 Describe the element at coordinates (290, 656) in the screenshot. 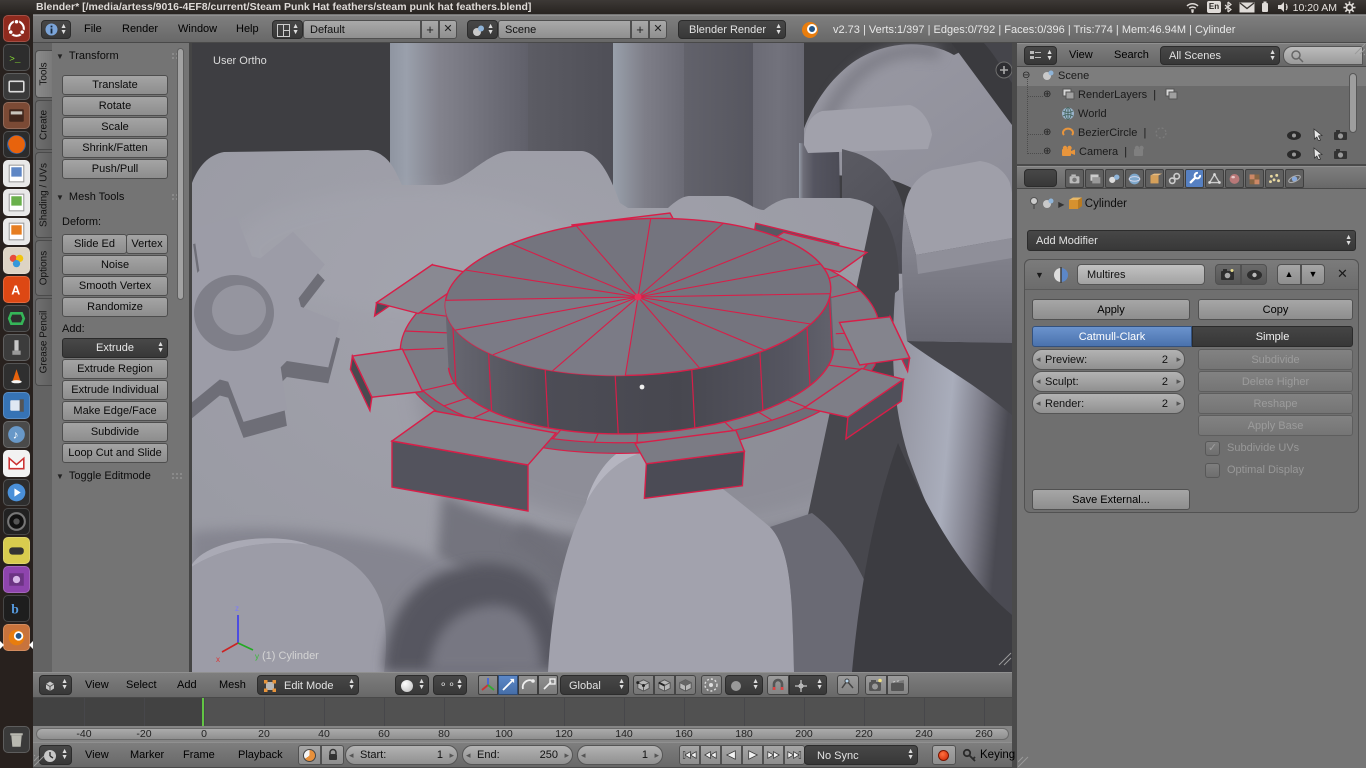

I see `svg-text: (1) Cylinder` at that location.